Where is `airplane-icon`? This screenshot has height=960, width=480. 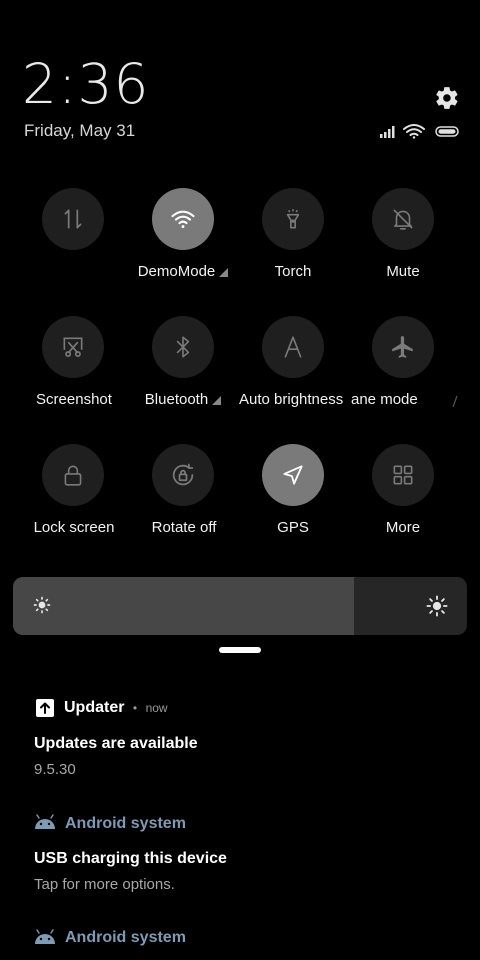
airplane-icon is located at coordinates (403, 347).